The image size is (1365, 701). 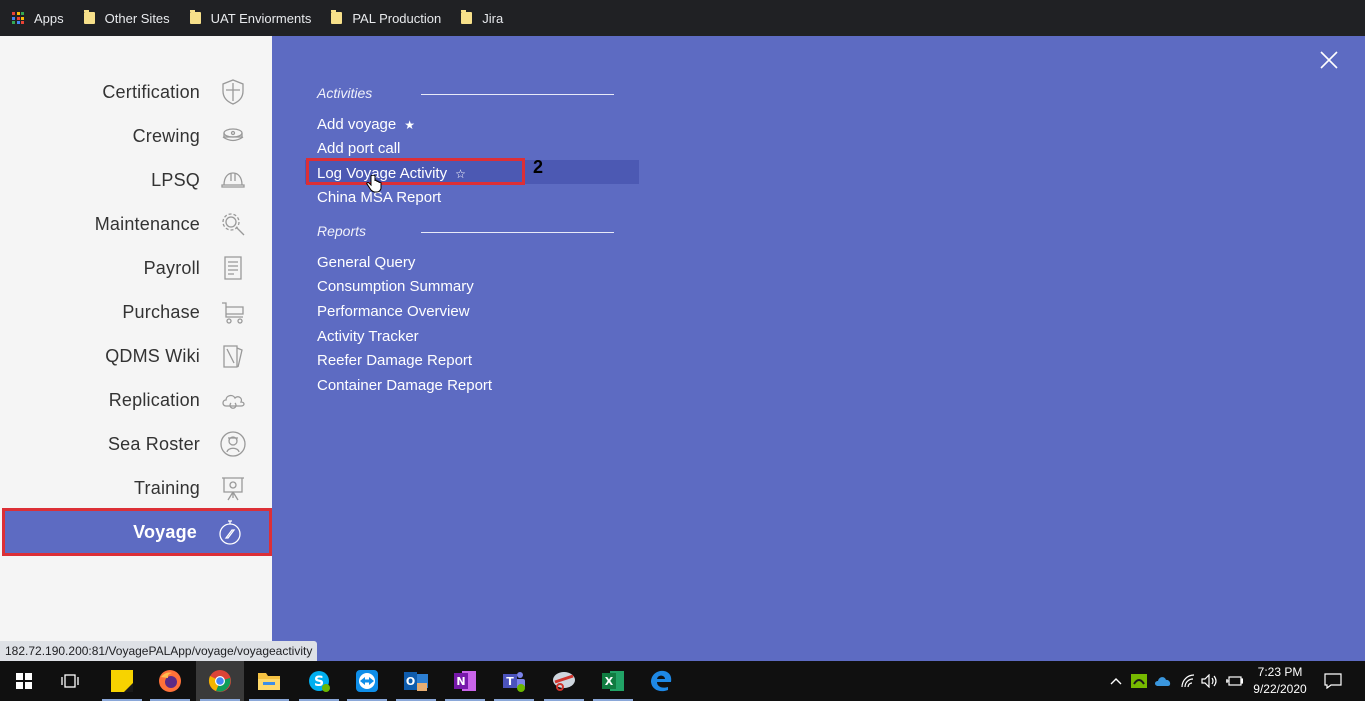 I want to click on sailor-icon, so click(x=233, y=444).